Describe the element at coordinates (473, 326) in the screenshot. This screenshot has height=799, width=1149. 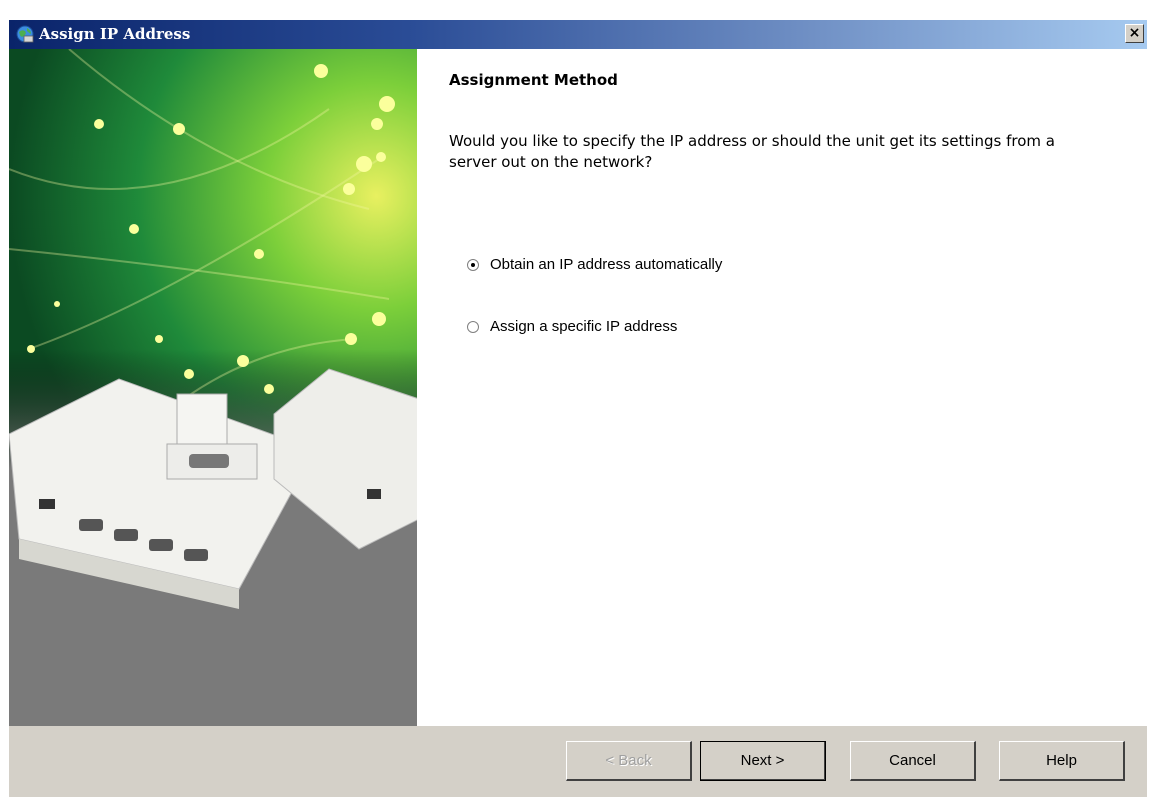
I see `radio-assign-specific` at that location.